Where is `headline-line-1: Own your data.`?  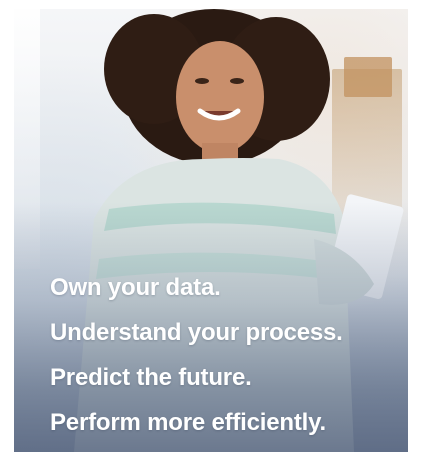 headline-line-1: Own your data. is located at coordinates (135, 287).